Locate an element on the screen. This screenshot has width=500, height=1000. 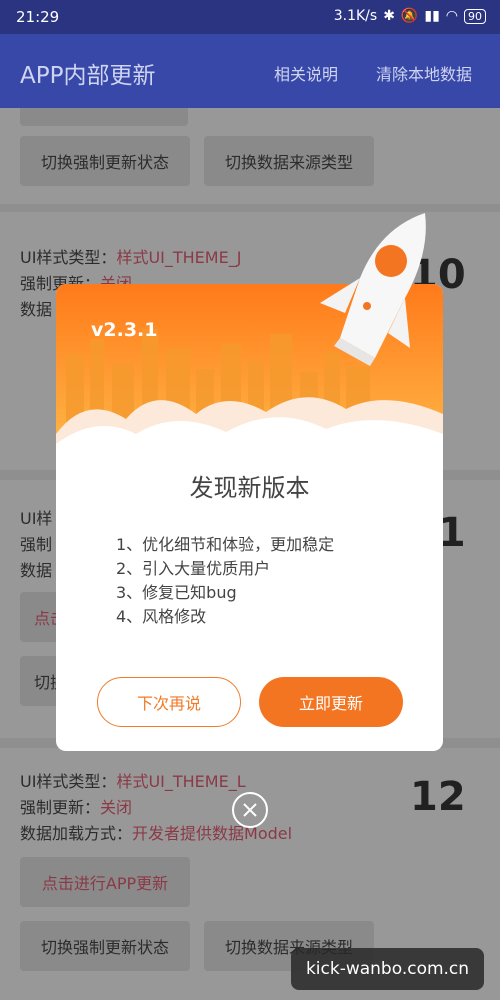
rocket-icon is located at coordinates (373, 289).